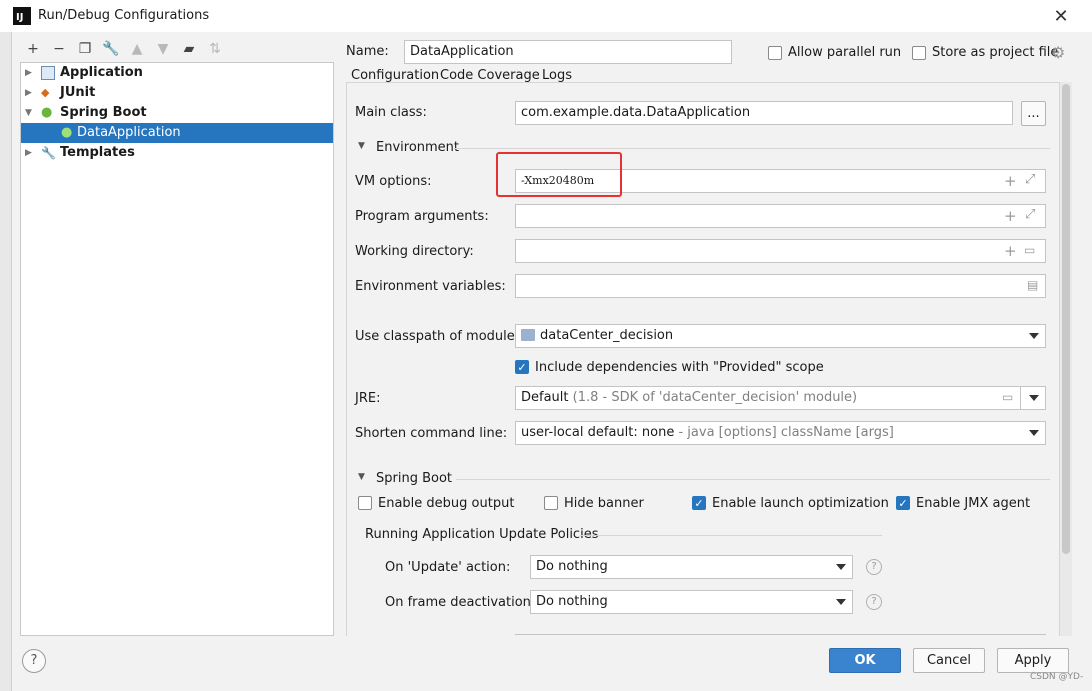 The image size is (1092, 691). Describe the element at coordinates (551, 503) in the screenshot. I see `hide-banner-checkbox` at that location.